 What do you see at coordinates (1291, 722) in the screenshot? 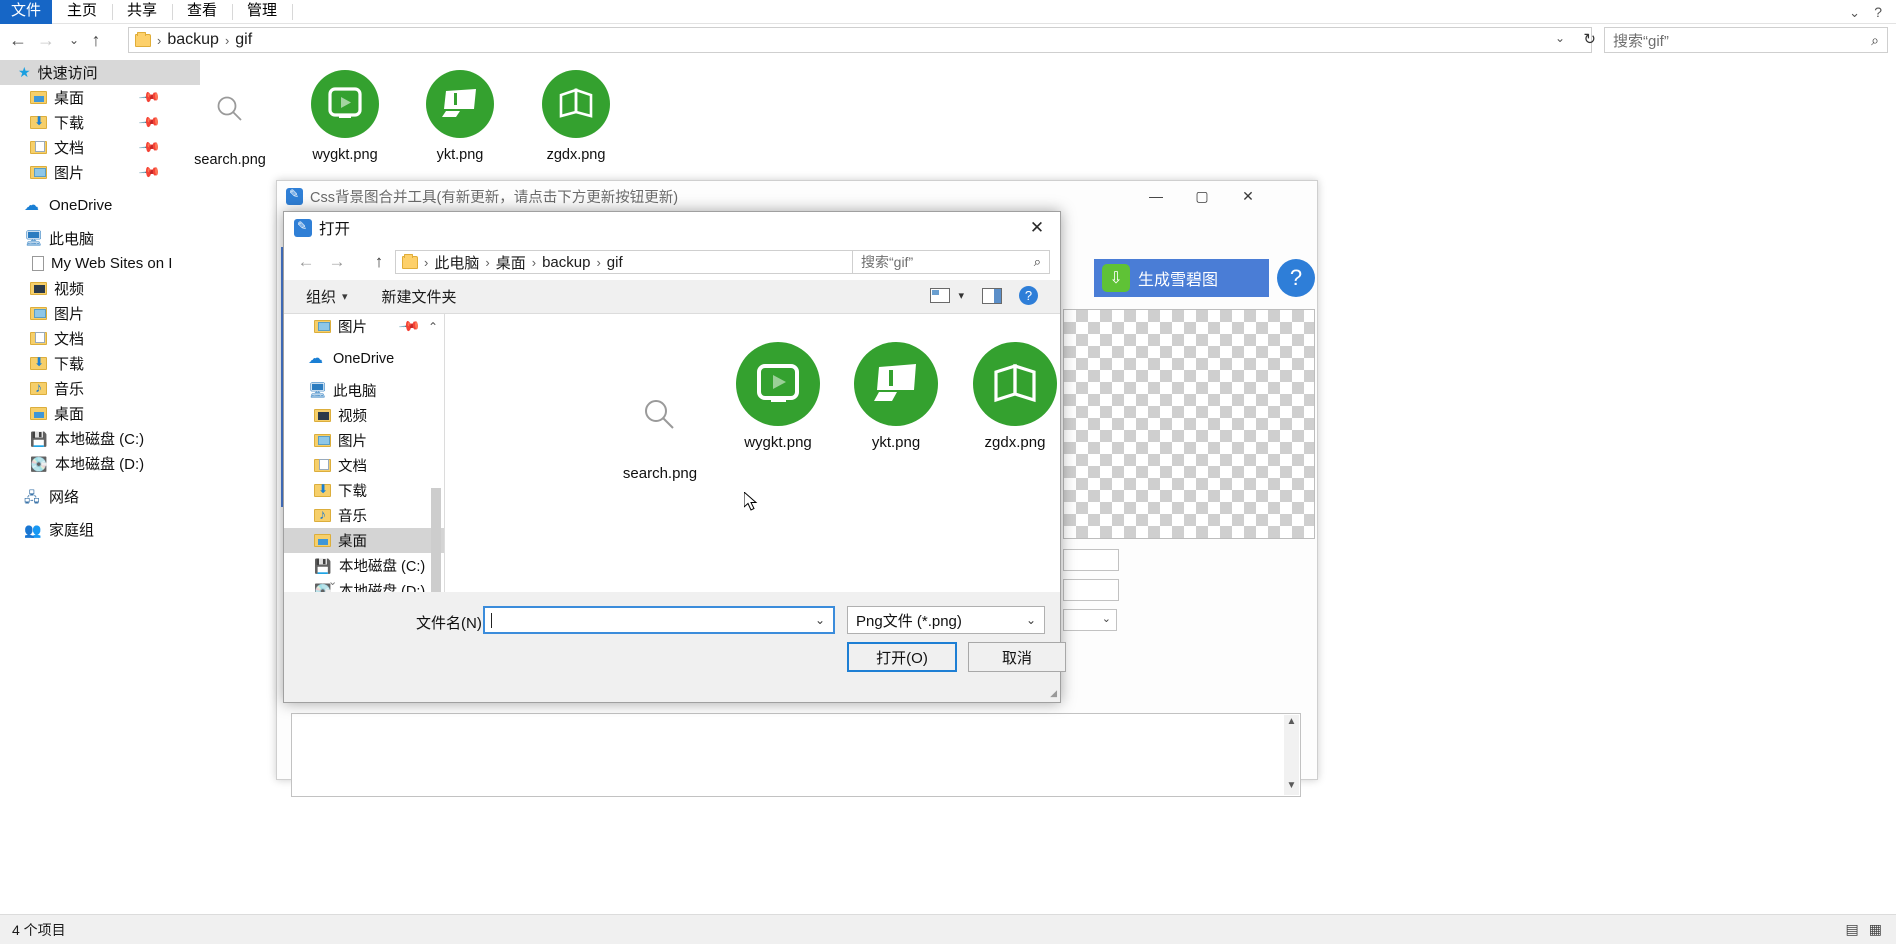
I see `scroll-up-arrow: ▲` at bounding box center [1291, 722].